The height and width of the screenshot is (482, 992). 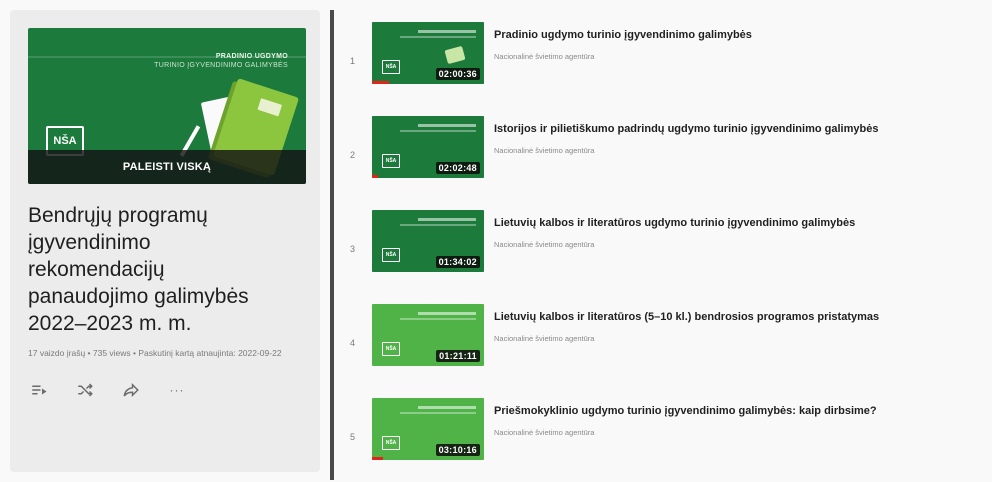 What do you see at coordinates (353, 61) in the screenshot?
I see `video-index: 1` at bounding box center [353, 61].